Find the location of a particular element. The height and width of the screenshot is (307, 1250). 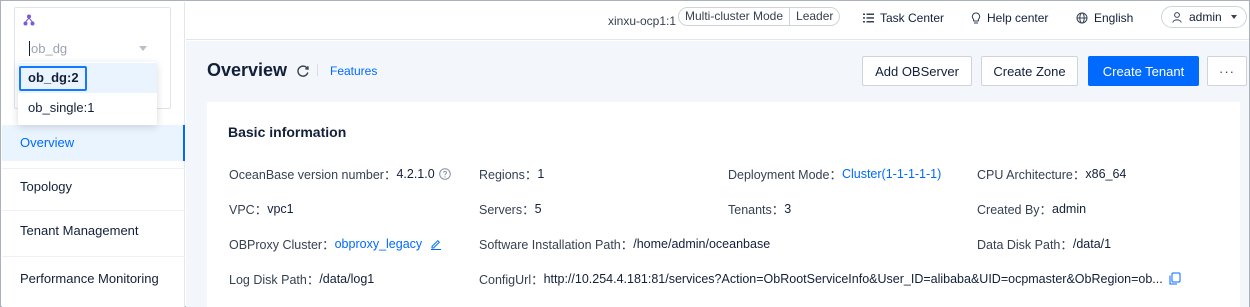

cluster-select: ob_dg is located at coordinates (89, 48).